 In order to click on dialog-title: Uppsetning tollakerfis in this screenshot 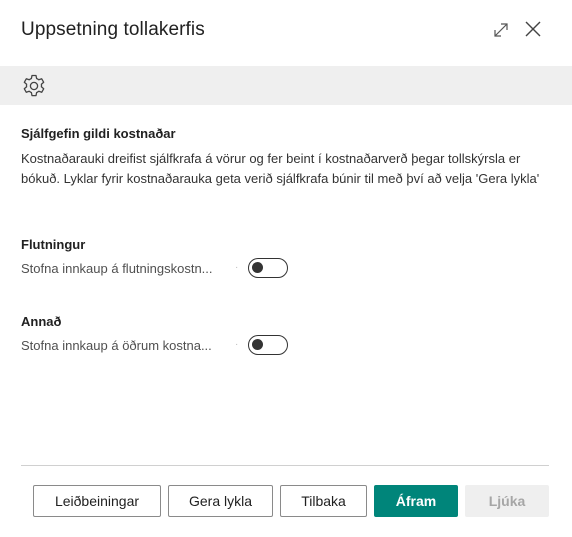, I will do `click(113, 29)`.